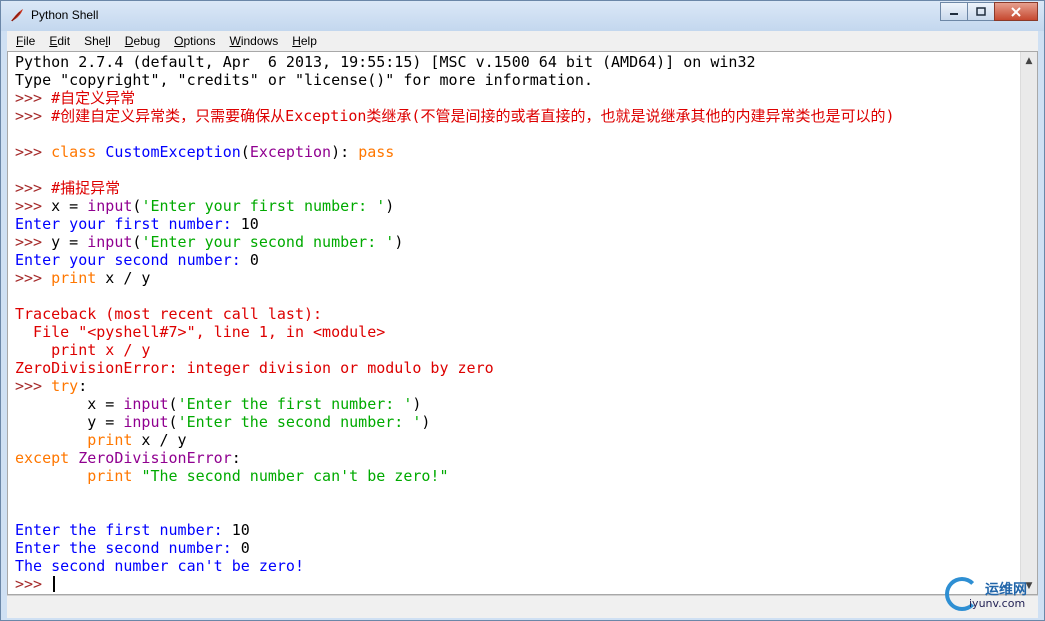  I want to click on menu-item: Shell, so click(97, 41).